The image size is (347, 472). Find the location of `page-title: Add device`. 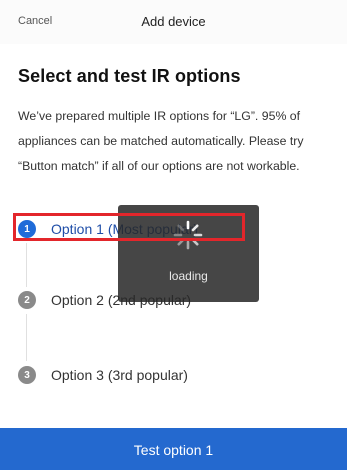

page-title: Add device is located at coordinates (173, 21).